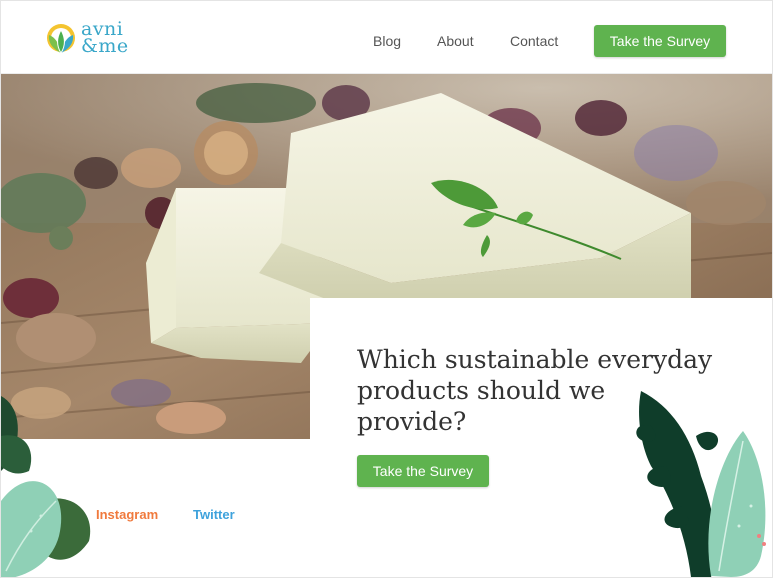 Image resolution: width=773 pixels, height=578 pixels. What do you see at coordinates (387, 41) in the screenshot?
I see `nav-blog: Blog` at bounding box center [387, 41].